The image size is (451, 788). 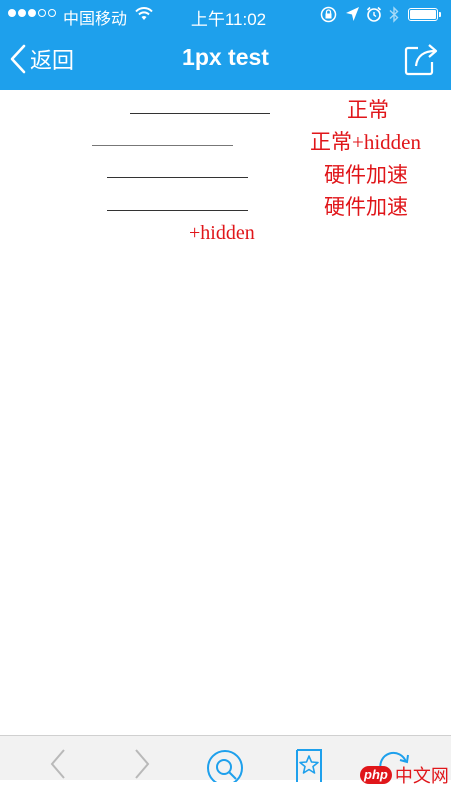 What do you see at coordinates (366, 175) in the screenshot?
I see `label-hardware-accel-1: 硬件加速` at bounding box center [366, 175].